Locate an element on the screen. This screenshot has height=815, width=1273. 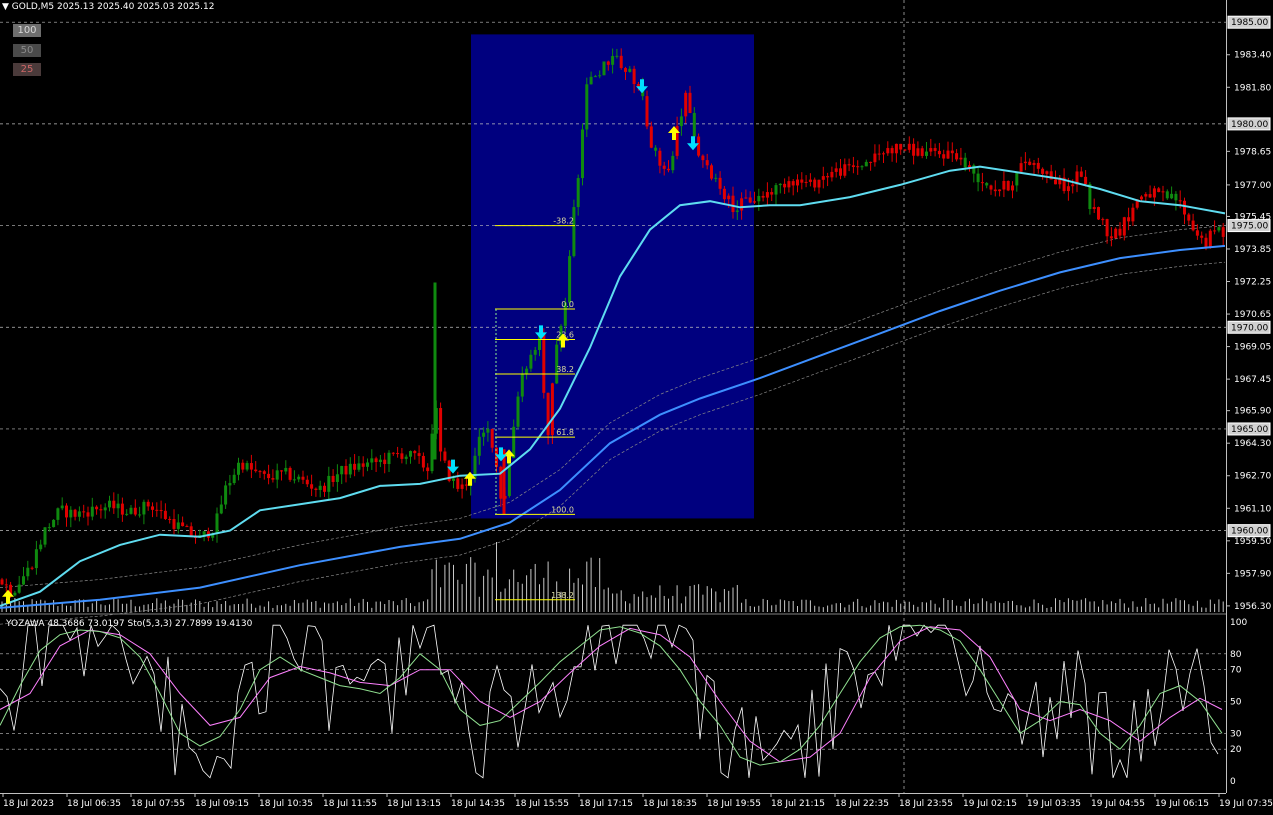
zoom-100-button: 100 is located at coordinates (27, 30).